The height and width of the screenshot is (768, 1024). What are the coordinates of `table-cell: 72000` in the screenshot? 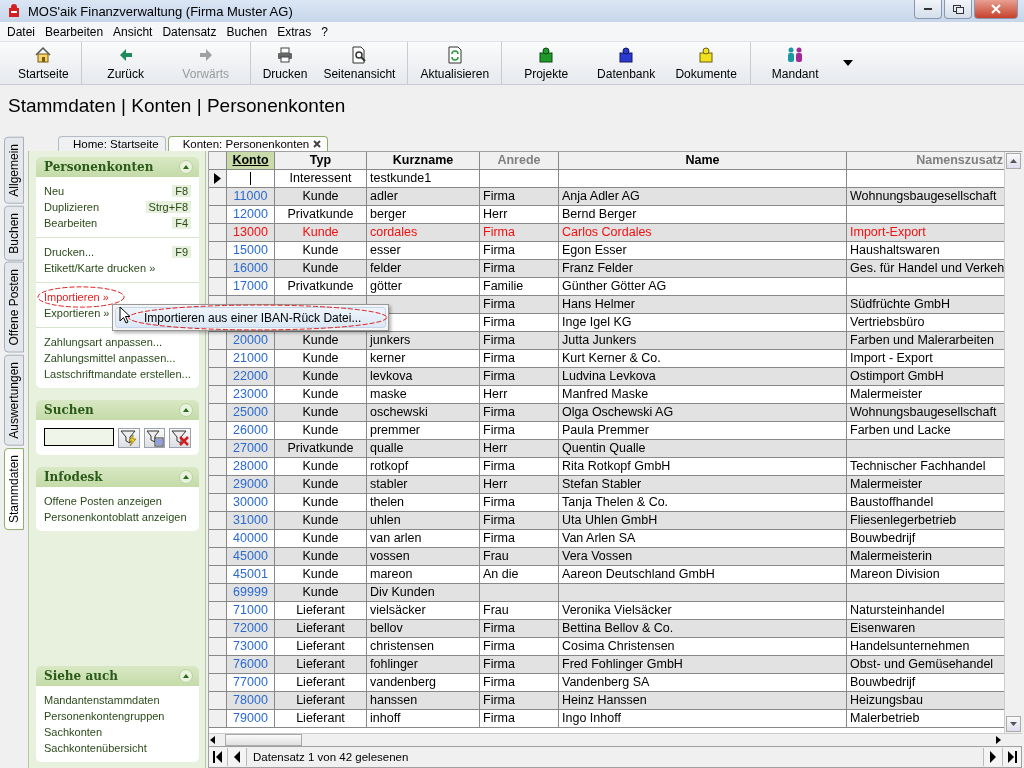 It's located at (251, 629).